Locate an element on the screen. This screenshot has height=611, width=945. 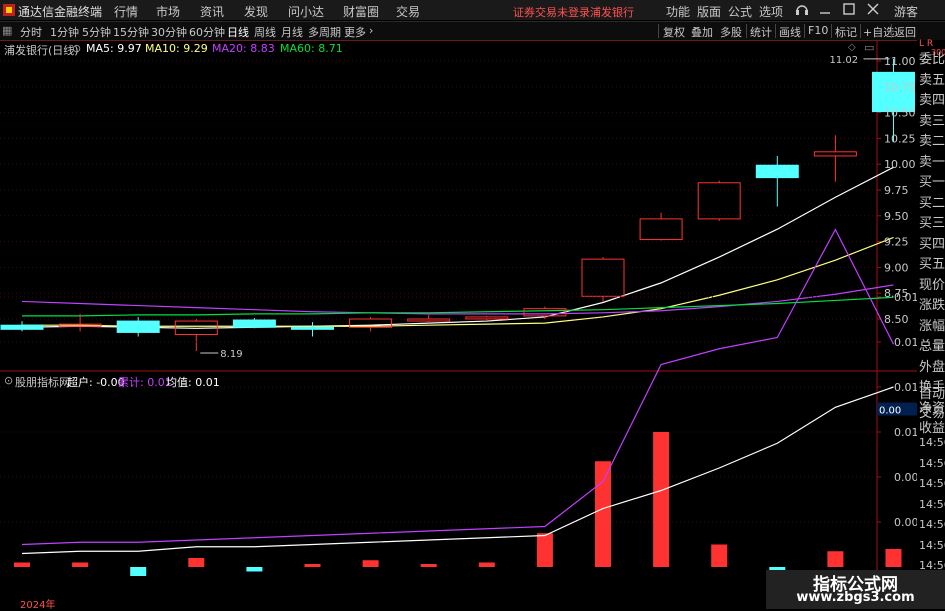
menu-zixun: 资讯 is located at coordinates (212, 11).